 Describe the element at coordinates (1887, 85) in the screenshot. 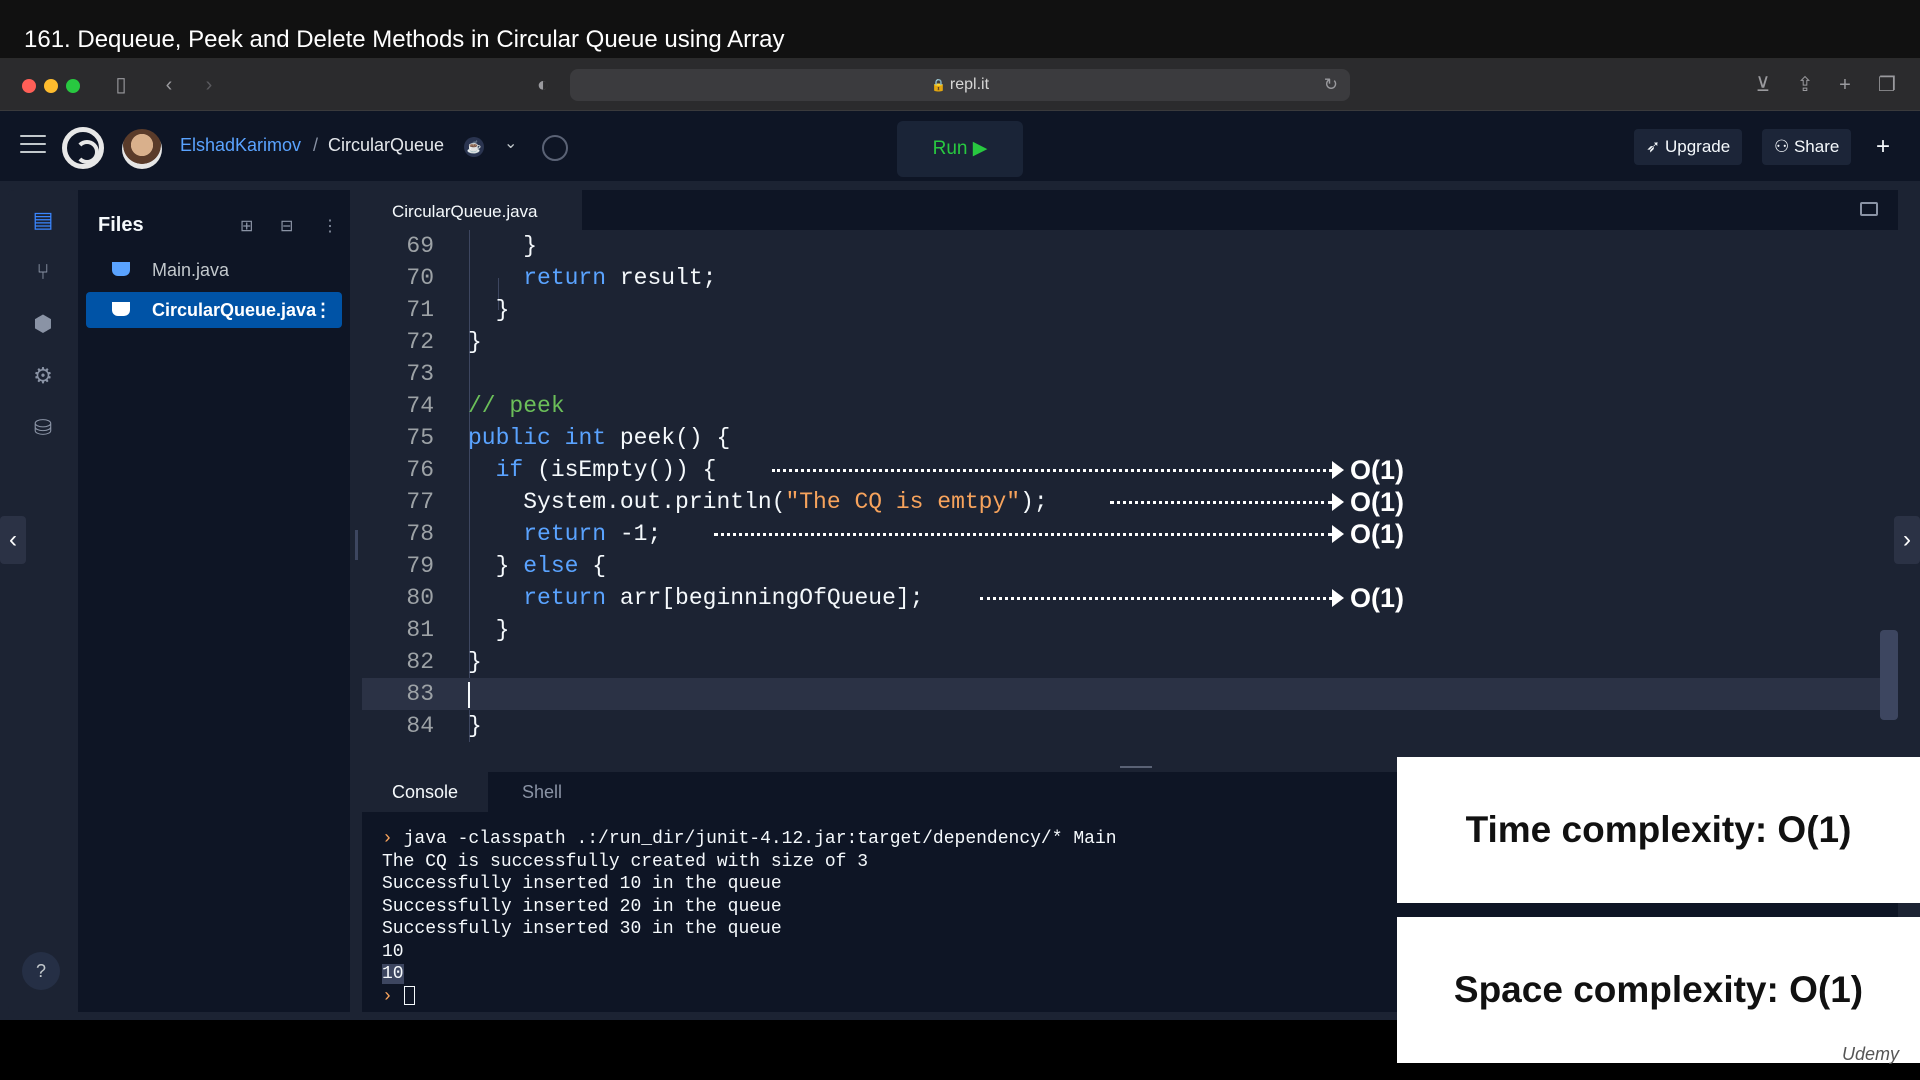

I see `tabs-icon: ❐` at that location.